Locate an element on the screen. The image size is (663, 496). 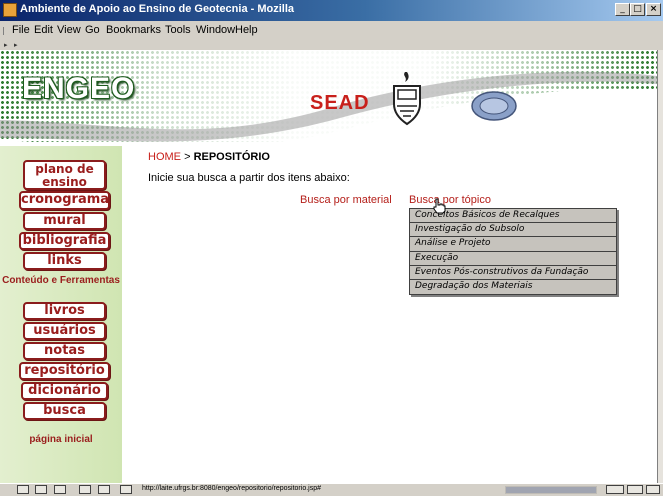
chat-icon is located at coordinates (104, 489).